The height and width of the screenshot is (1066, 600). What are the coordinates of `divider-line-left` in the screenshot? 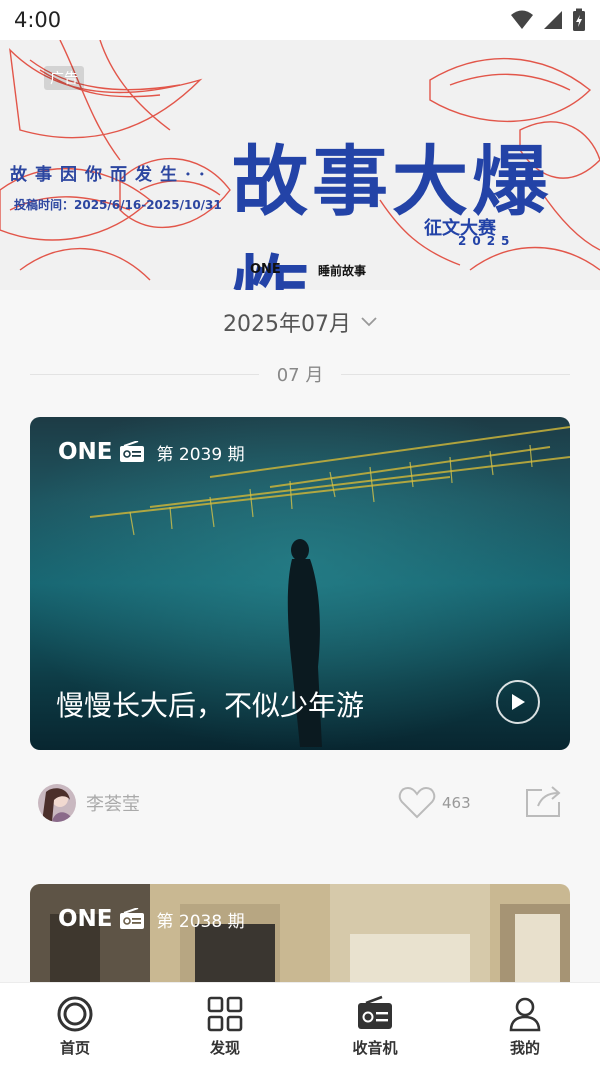 It's located at (144, 374).